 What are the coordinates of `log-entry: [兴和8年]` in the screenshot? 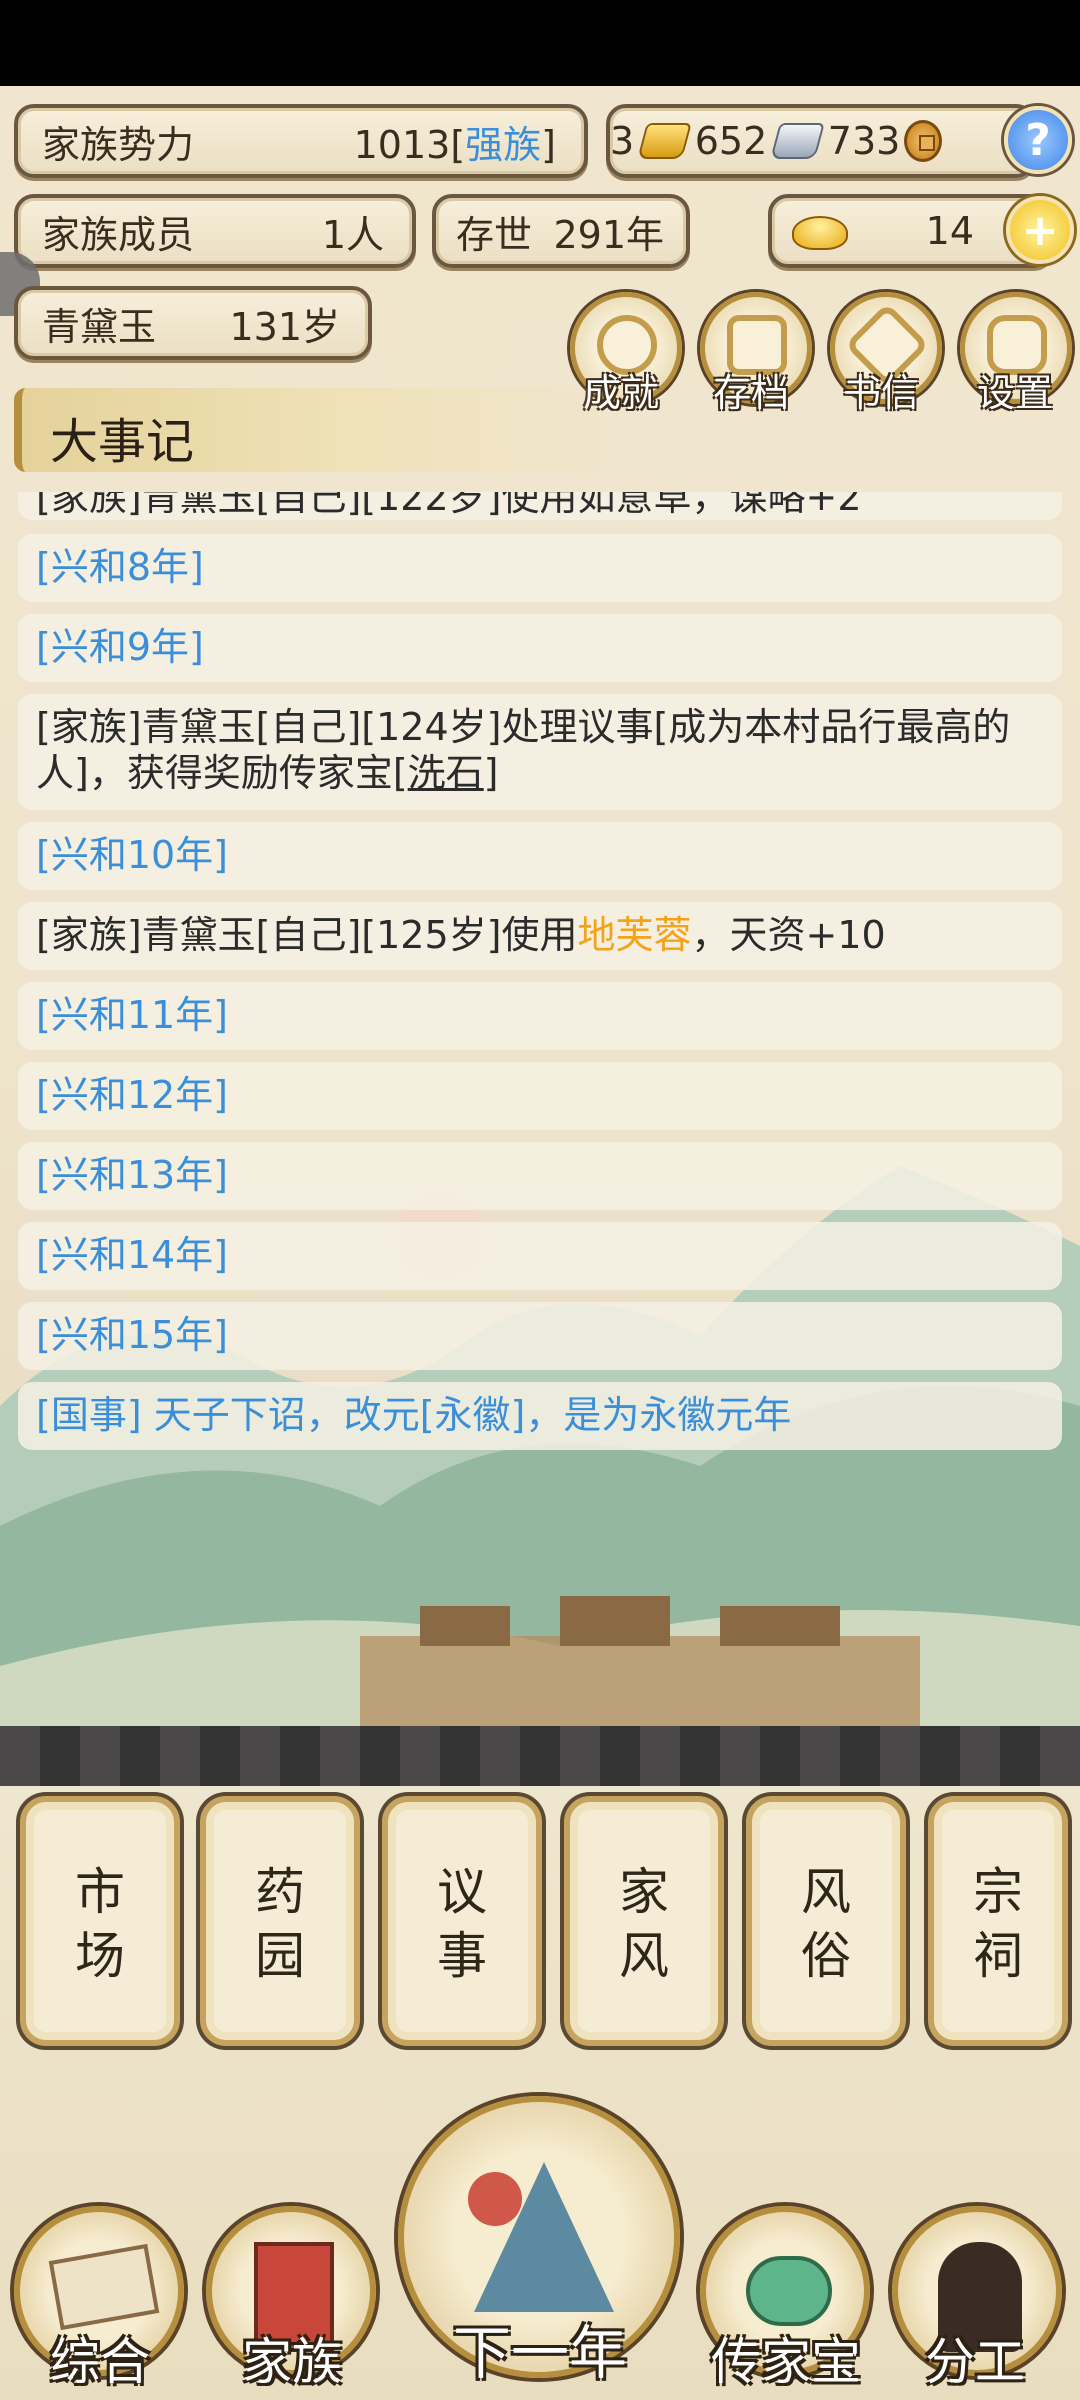 It's located at (540, 568).